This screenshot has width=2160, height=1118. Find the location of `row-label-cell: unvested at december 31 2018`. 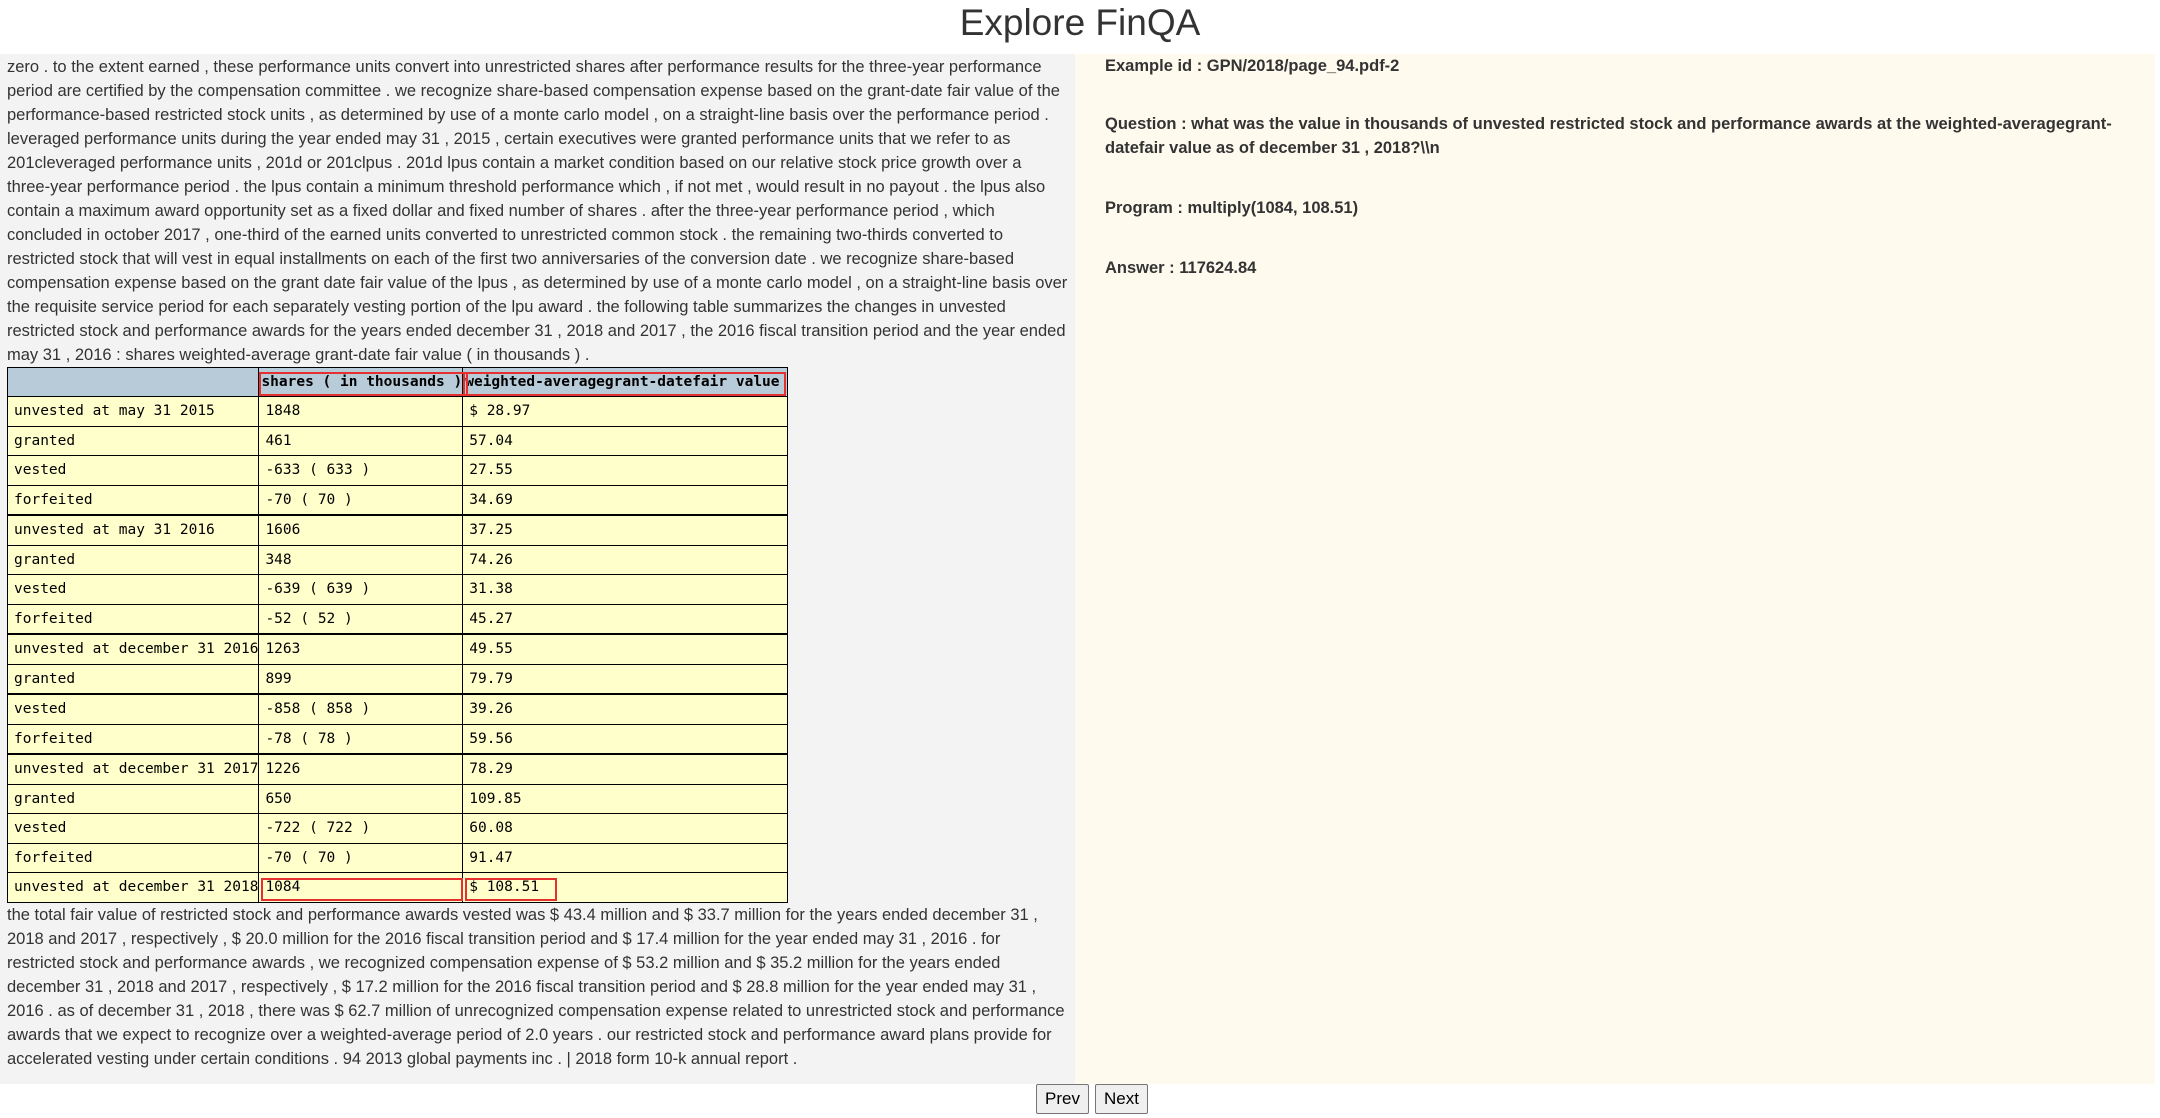

row-label-cell: unvested at december 31 2018 is located at coordinates (133, 887).